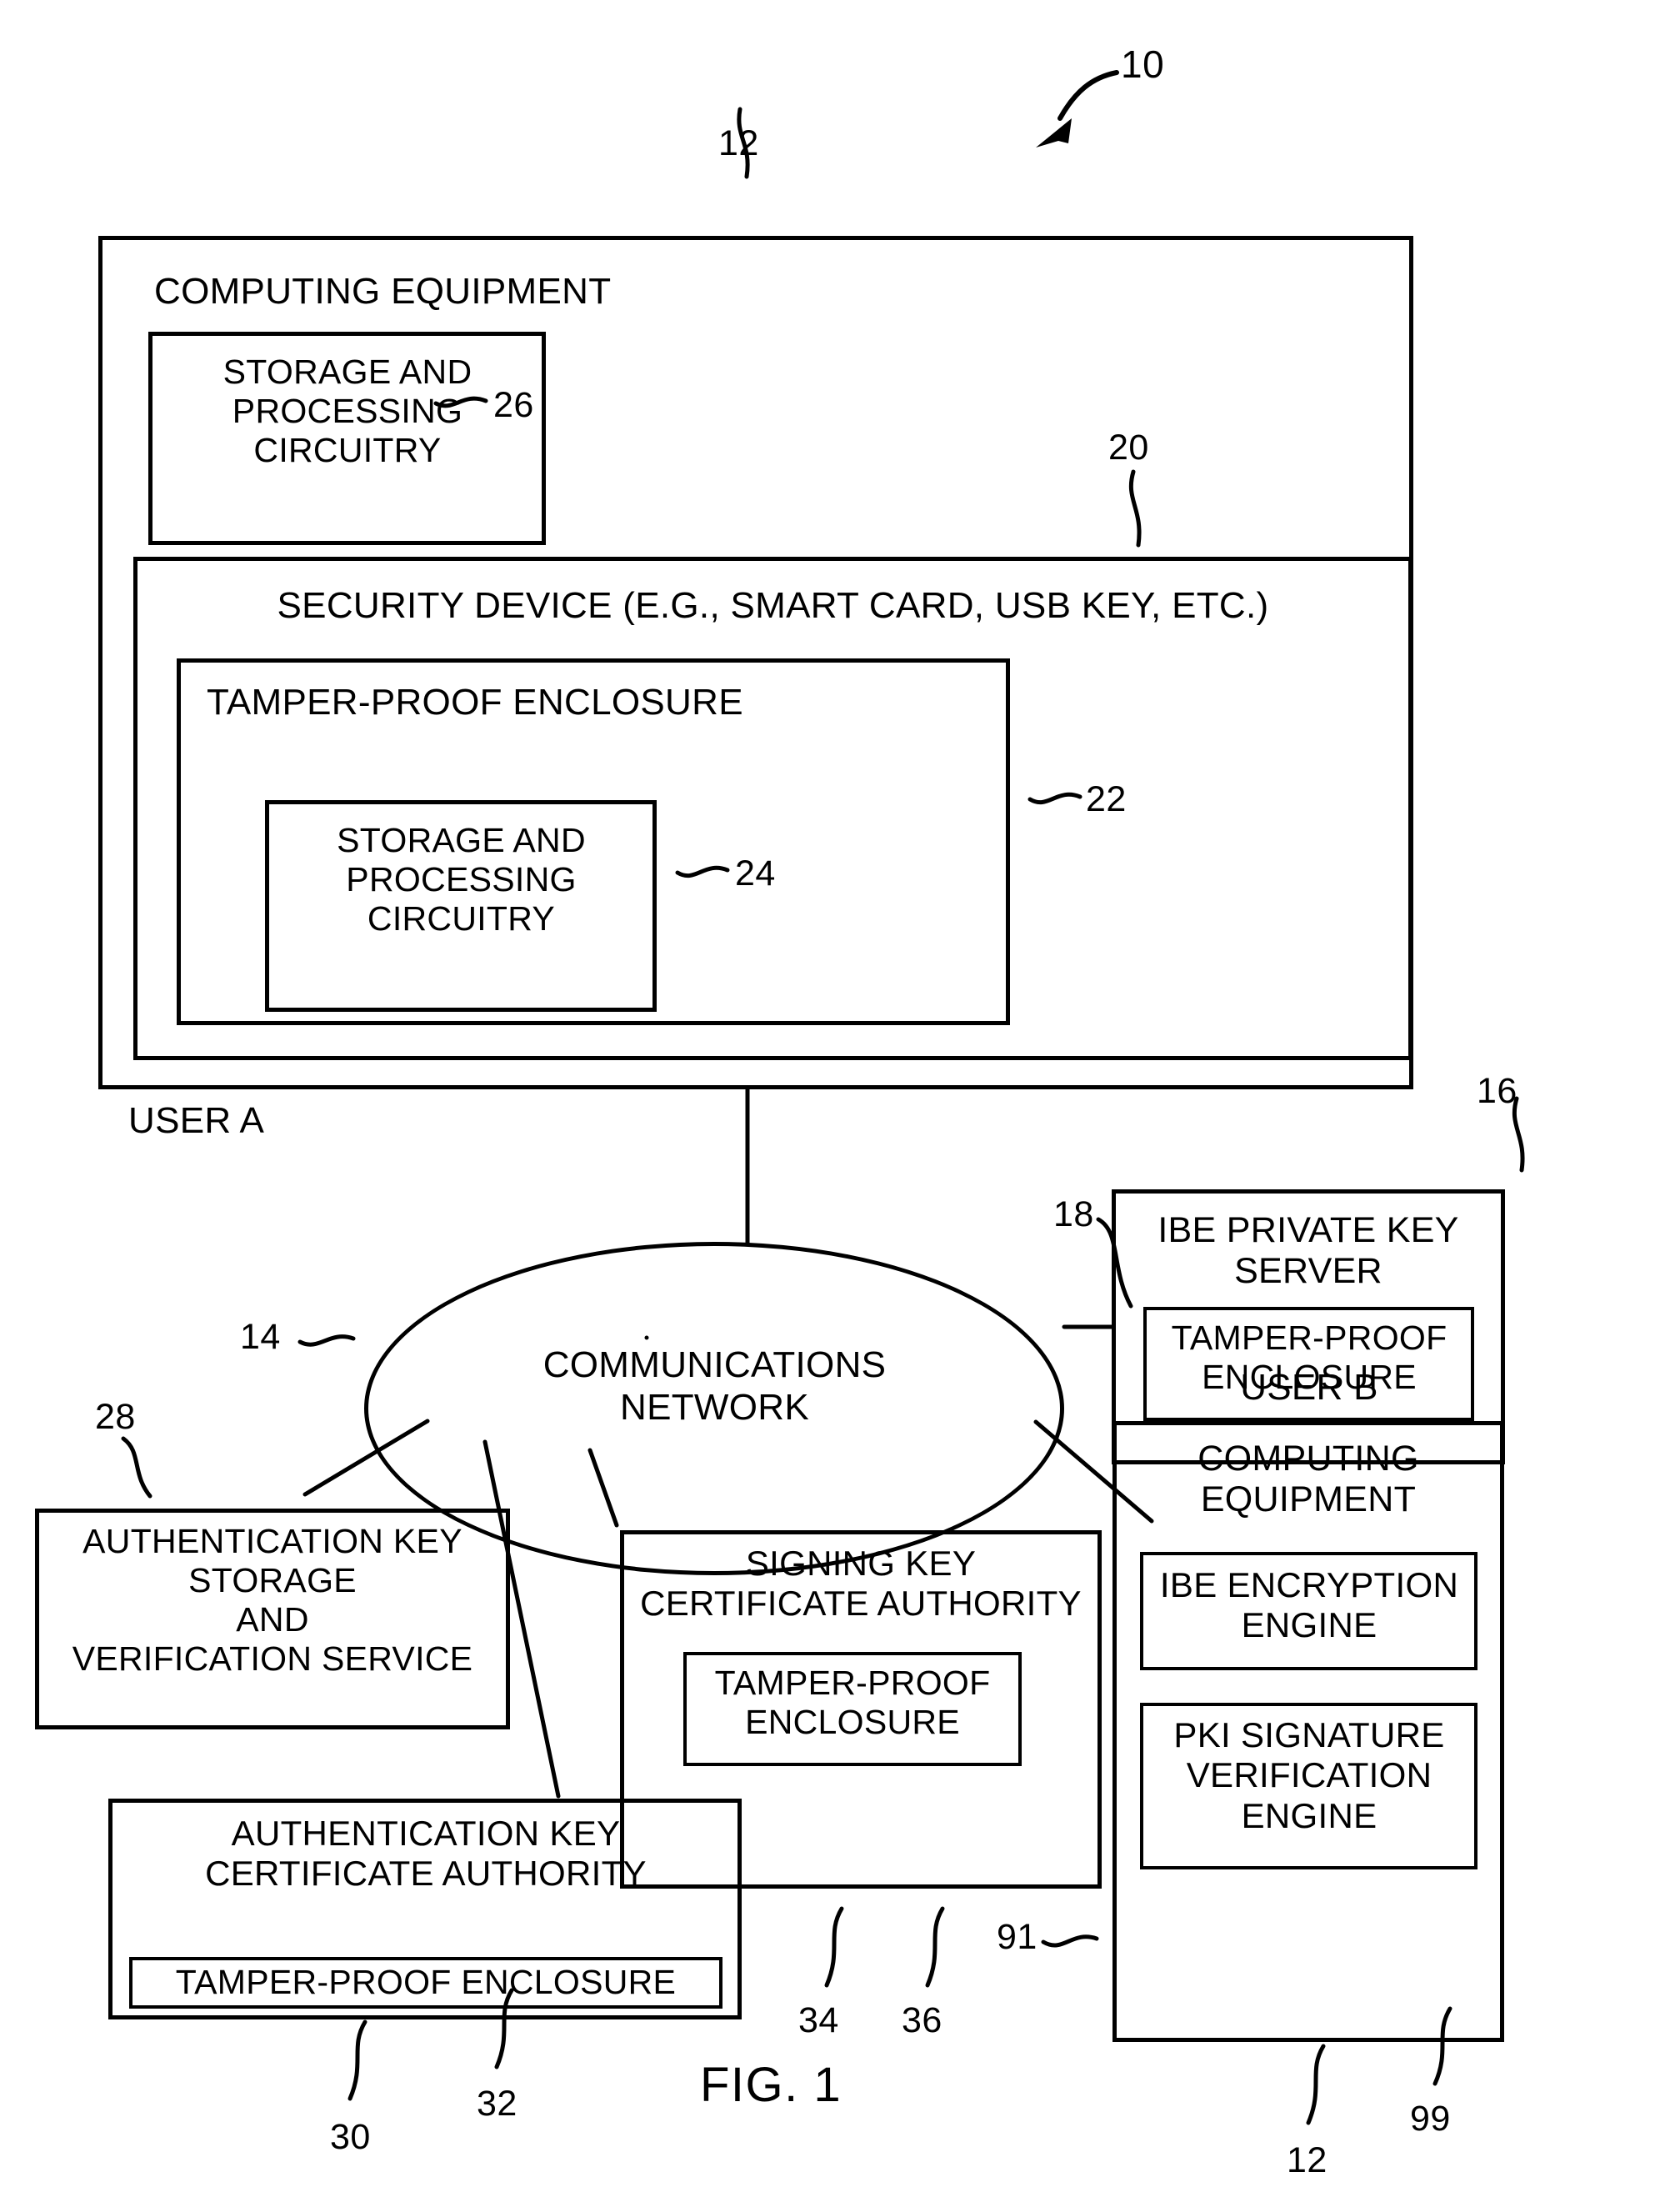 Image resolution: width=1675 pixels, height=2212 pixels. What do you see at coordinates (771, 2085) in the screenshot?
I see `figure-caption: FIG. 1` at bounding box center [771, 2085].